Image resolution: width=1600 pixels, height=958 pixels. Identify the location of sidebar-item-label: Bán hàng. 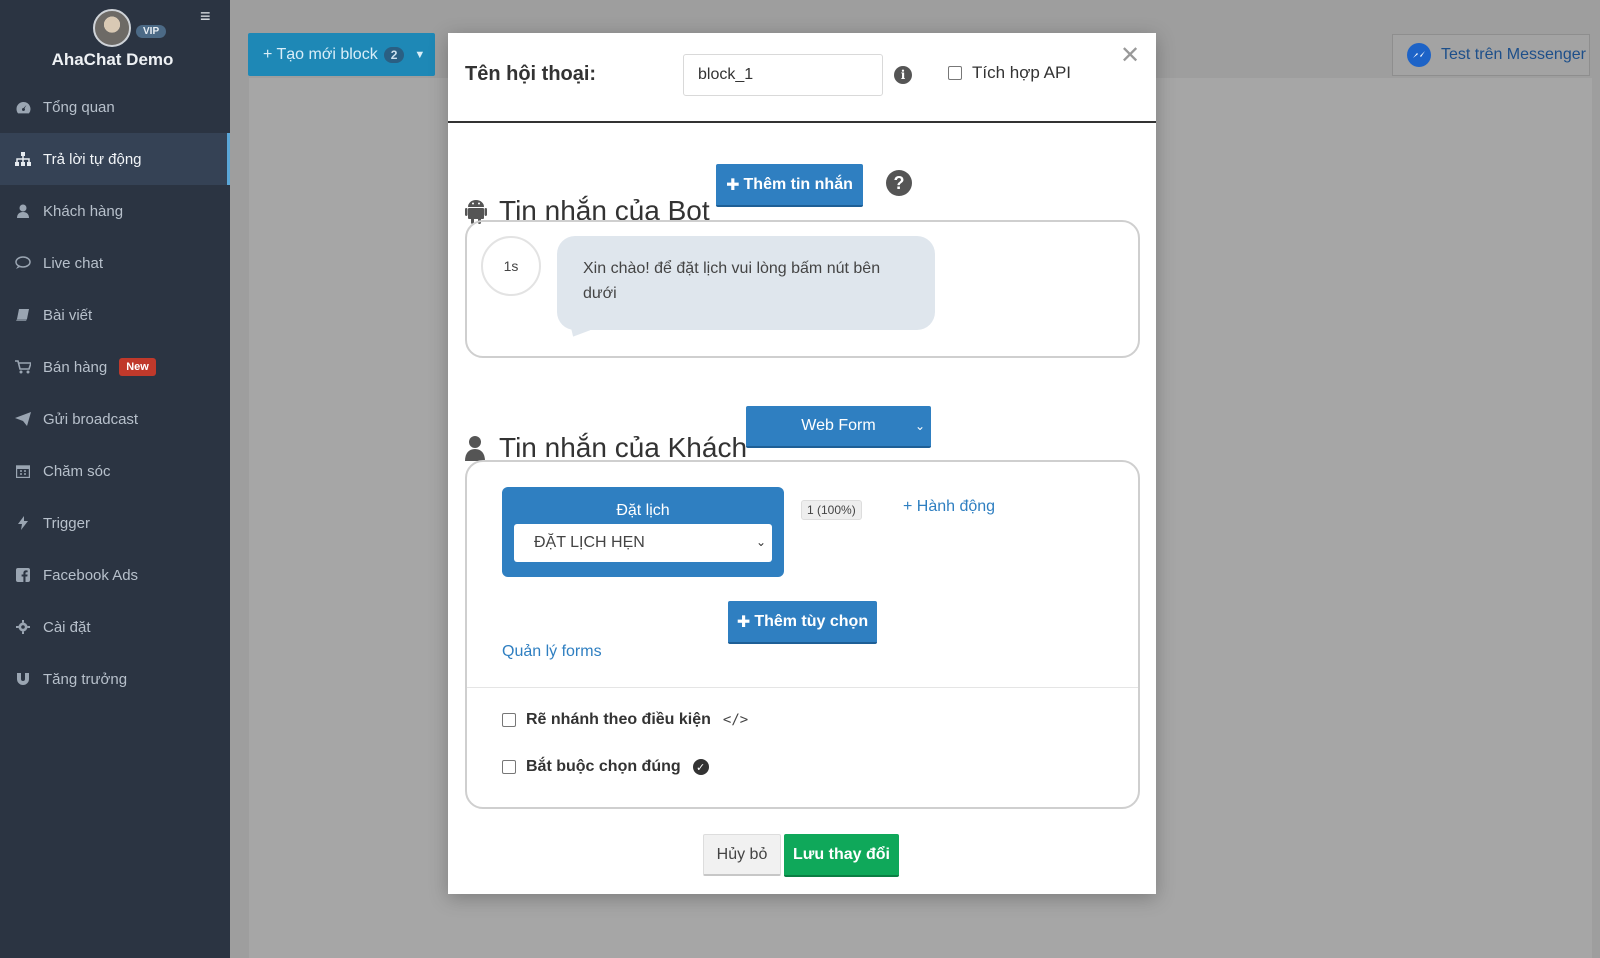
(75, 367).